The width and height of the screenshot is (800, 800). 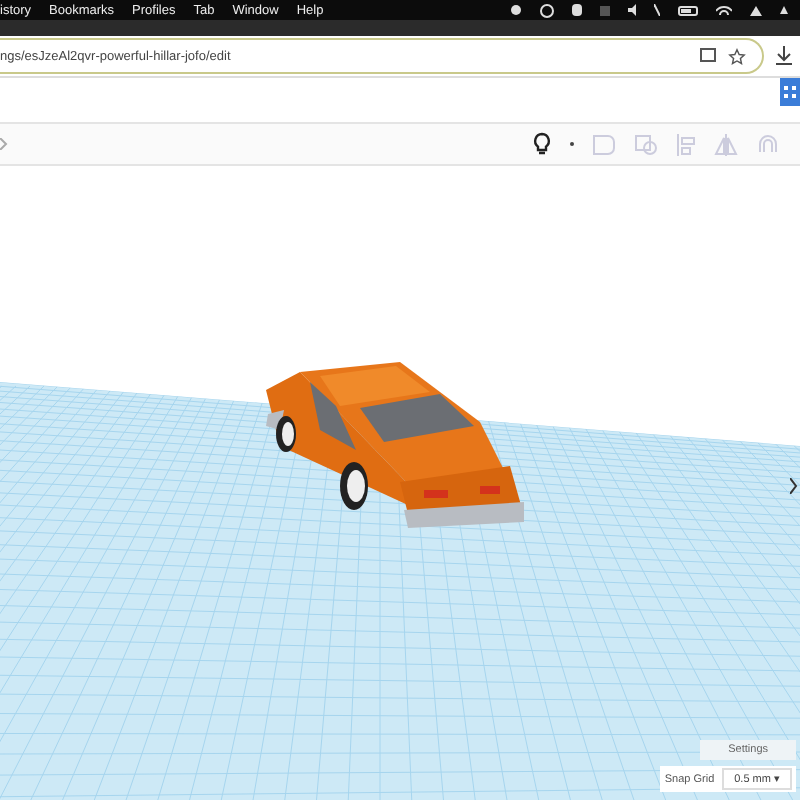 I want to click on install-app-icon, so click(x=709, y=56).